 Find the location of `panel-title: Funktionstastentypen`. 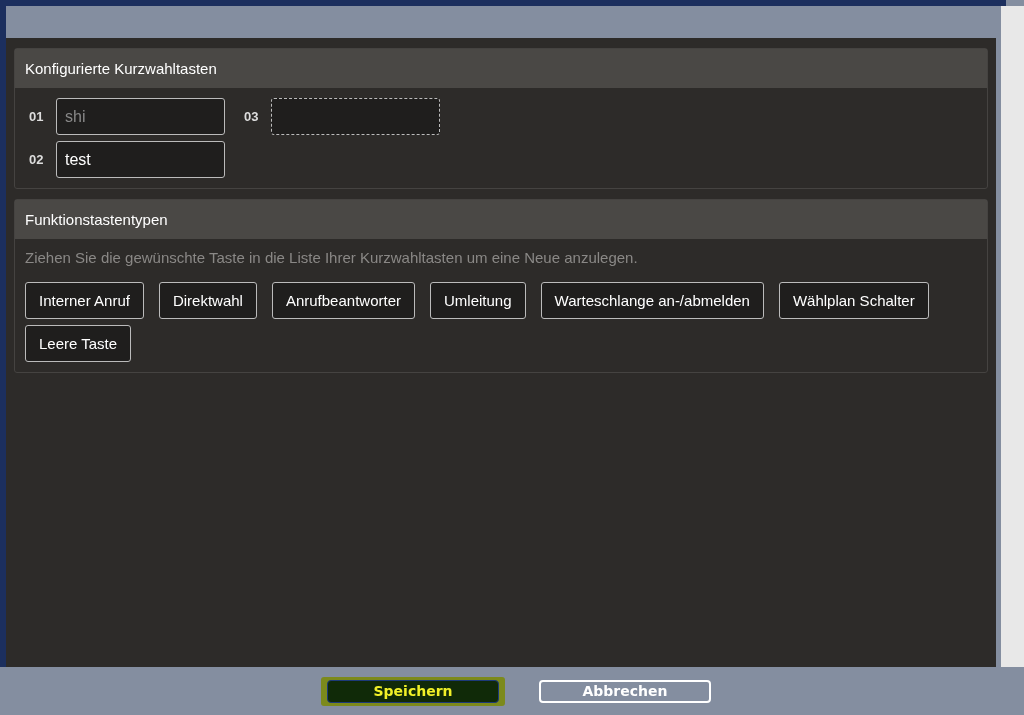

panel-title: Funktionstastentypen is located at coordinates (501, 219).